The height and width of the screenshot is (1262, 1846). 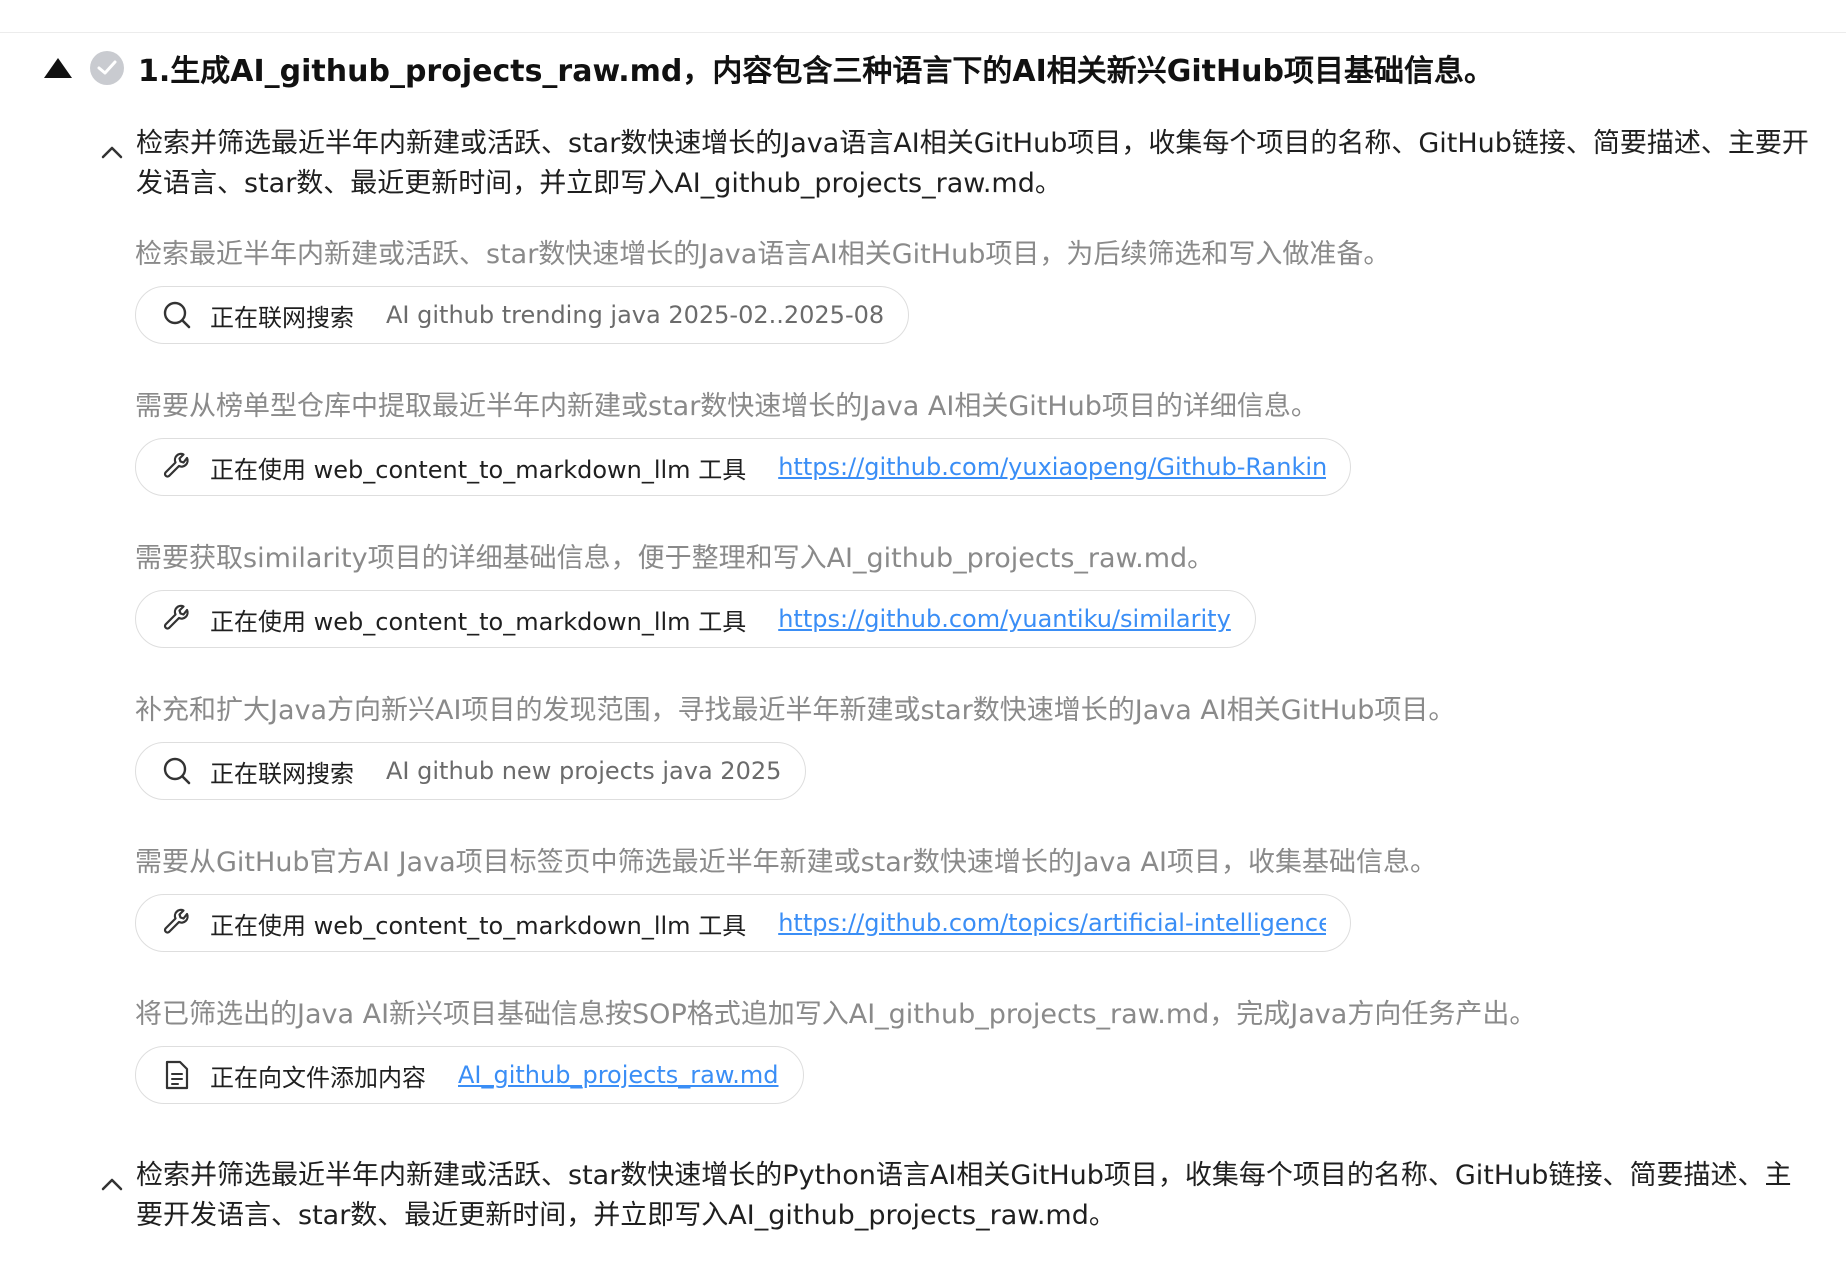 I want to click on file-step-pill: 正在向文件添加内容 AI_github_projects_raw.md, so click(x=469, y=1075).